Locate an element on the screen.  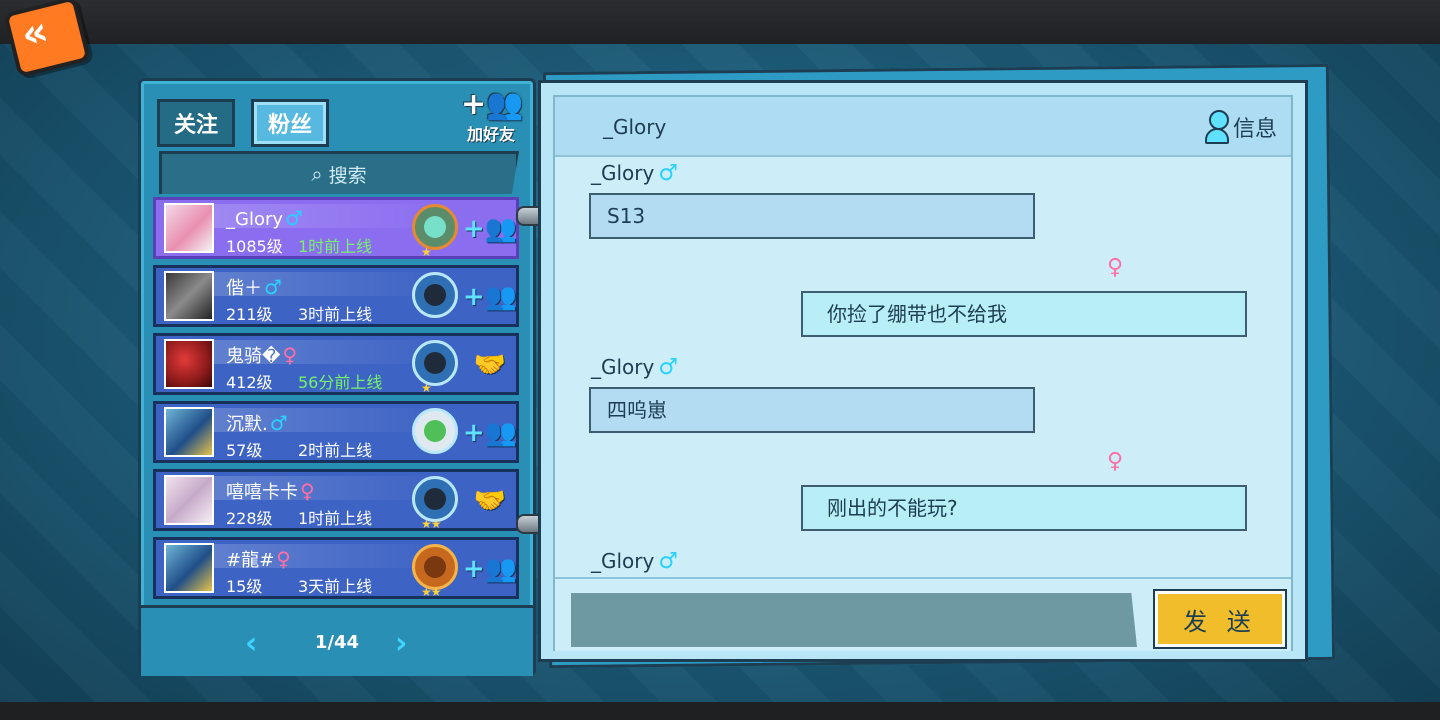
next-page-icon: › is located at coordinates (401, 643).